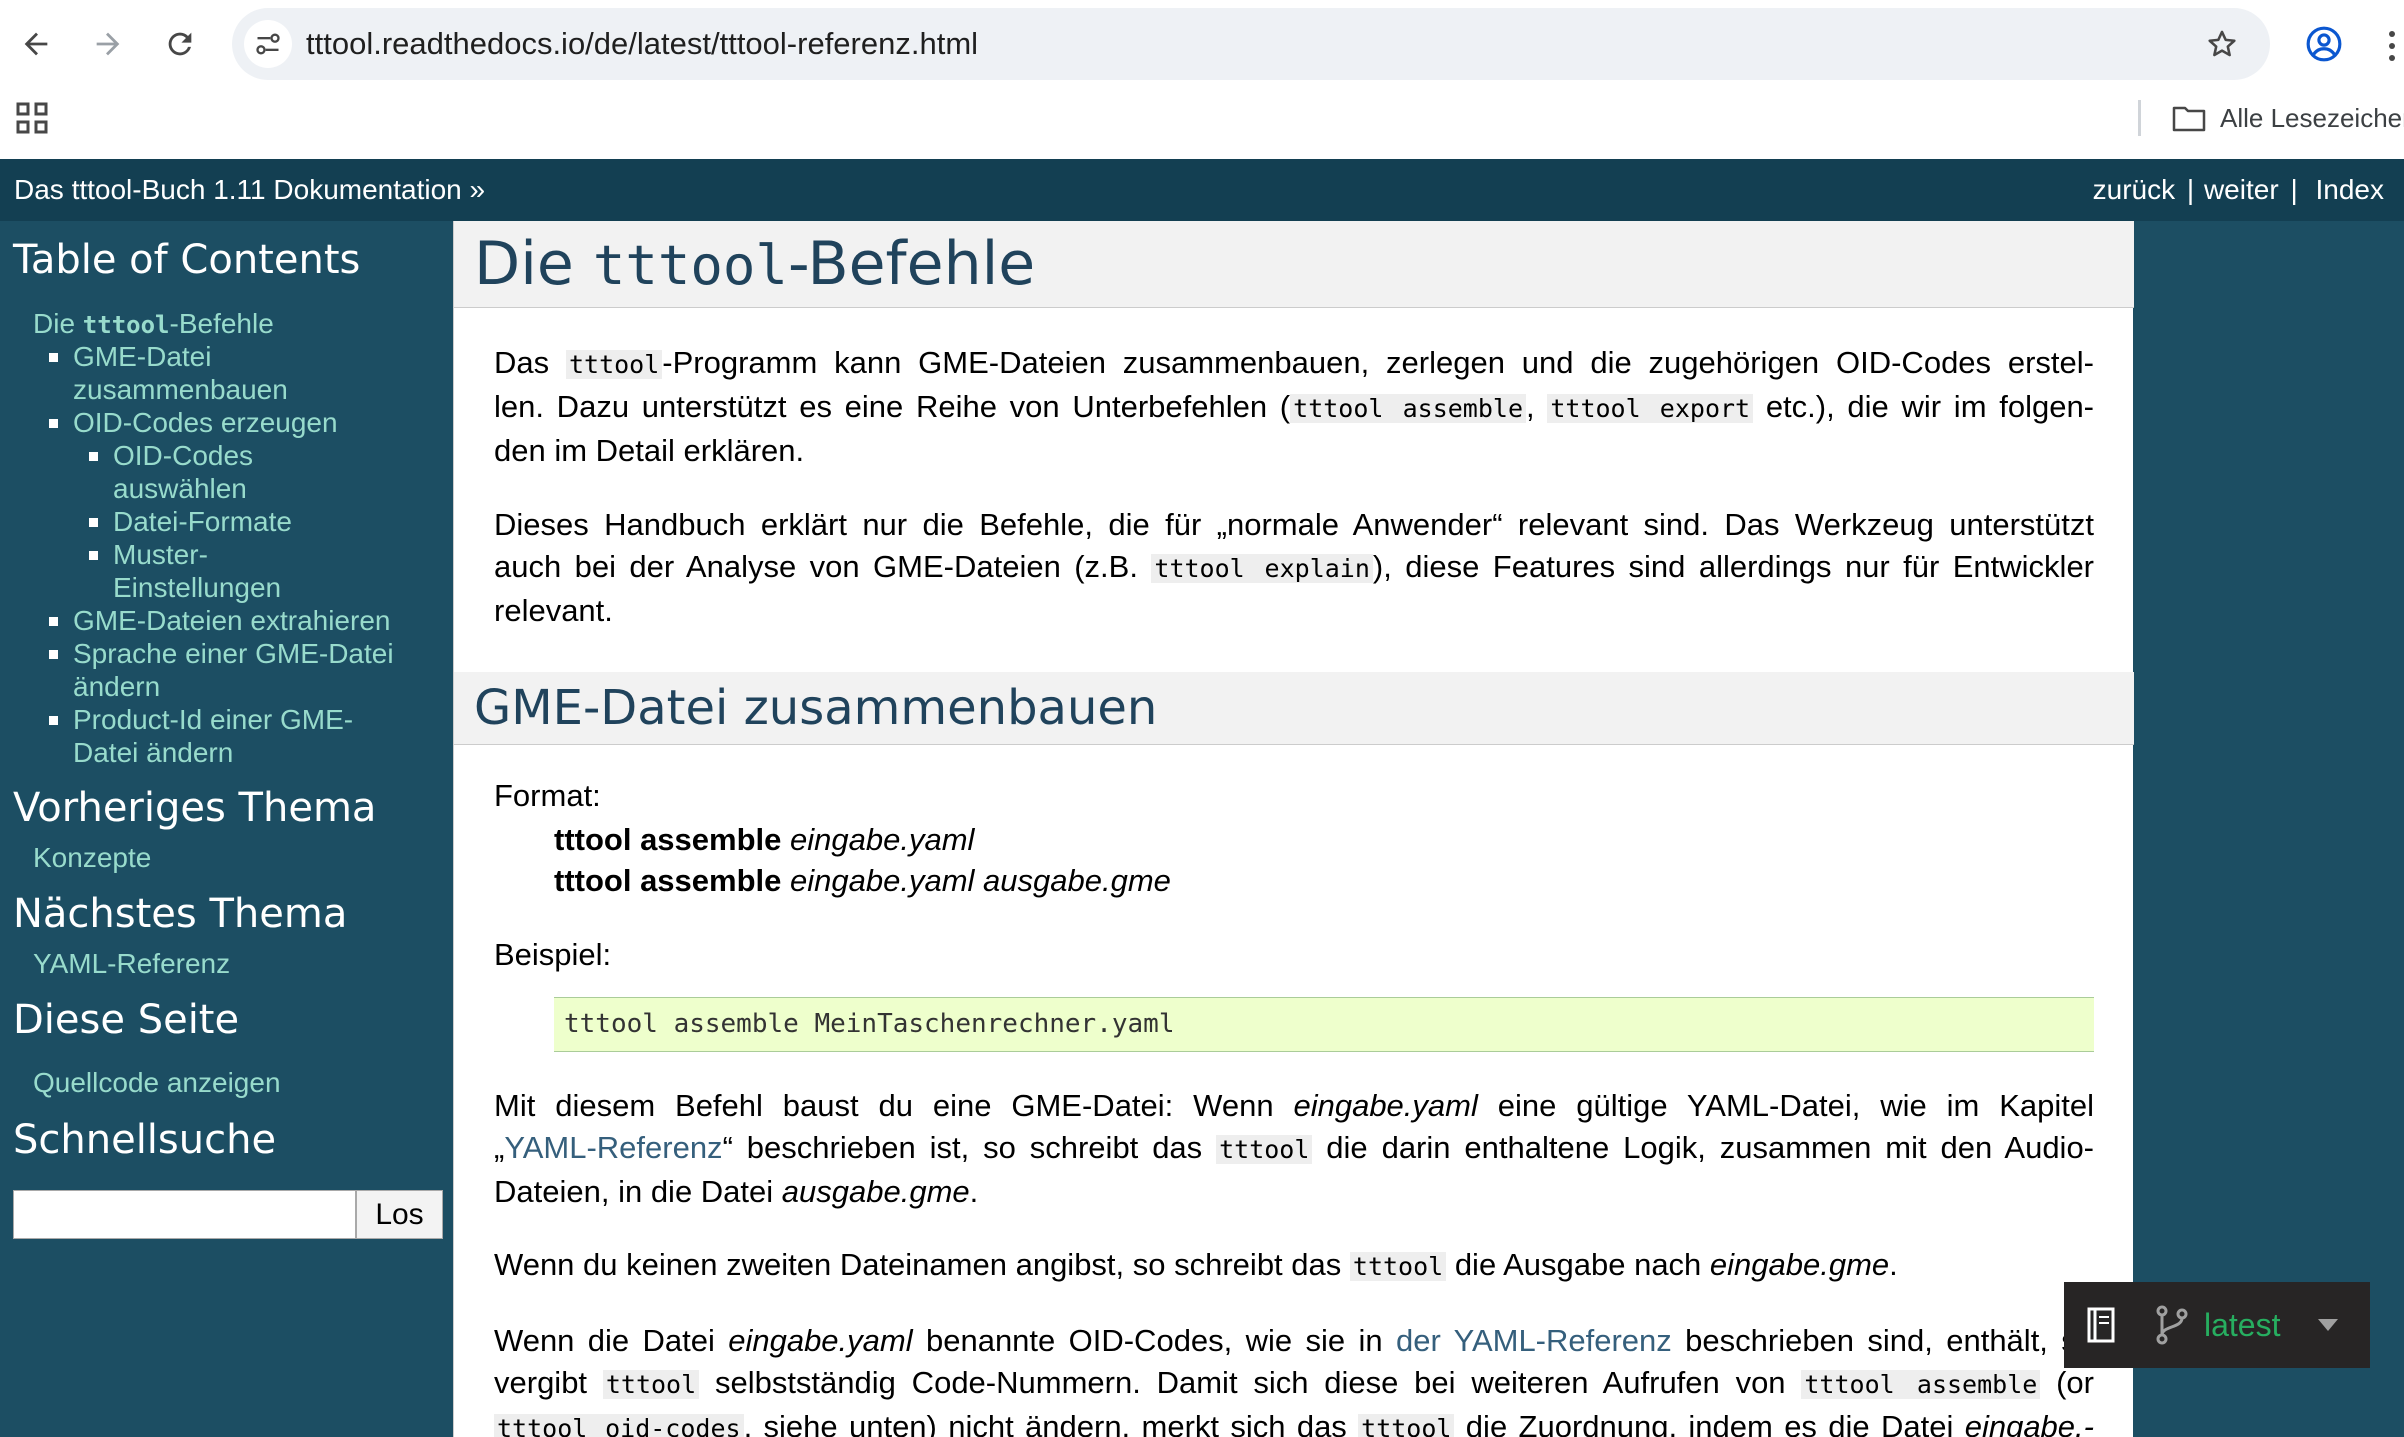  I want to click on format-argument: eingabe.yaml ausgabe.gme, so click(980, 880).